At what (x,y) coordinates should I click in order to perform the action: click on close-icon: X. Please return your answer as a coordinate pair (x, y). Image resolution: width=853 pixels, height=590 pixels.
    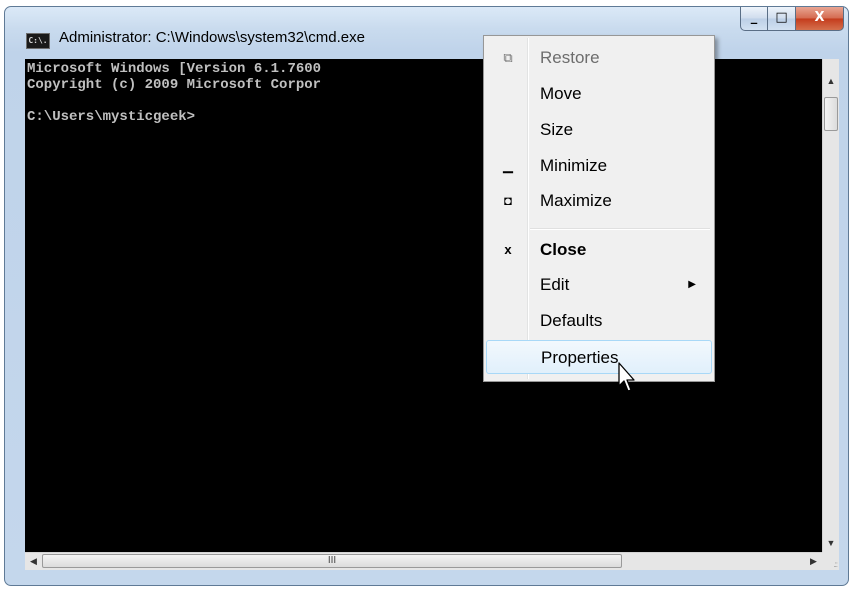
    Looking at the image, I should click on (819, 17).